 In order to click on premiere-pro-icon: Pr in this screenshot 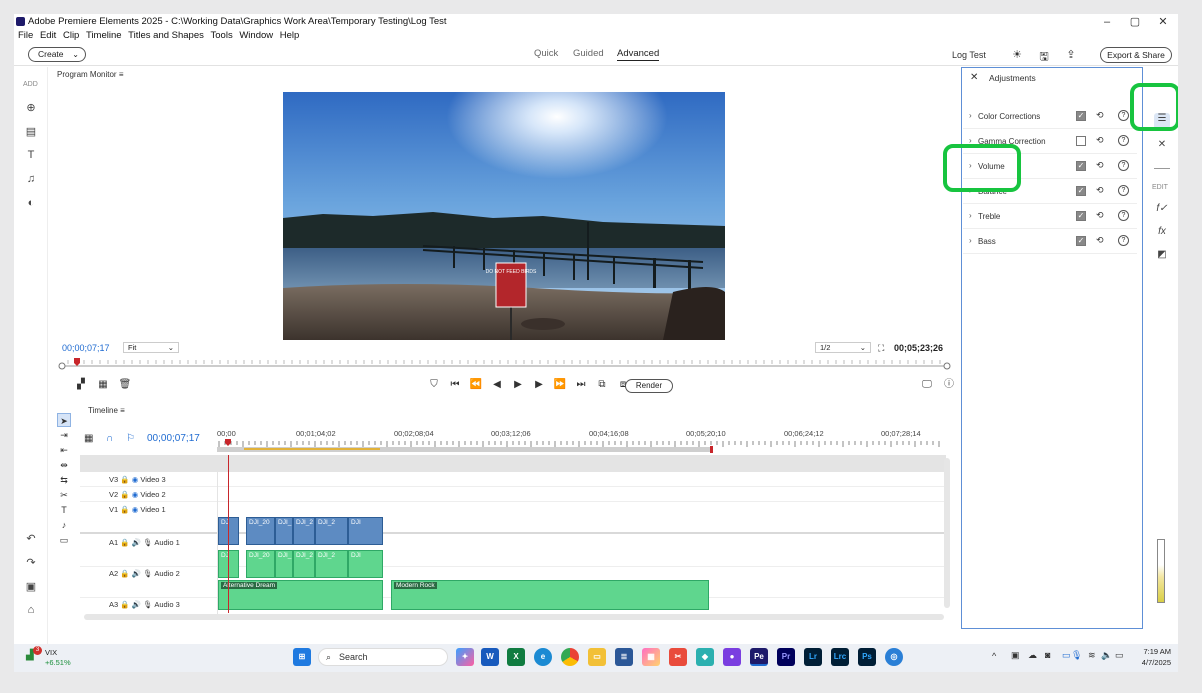, I will do `click(786, 657)`.